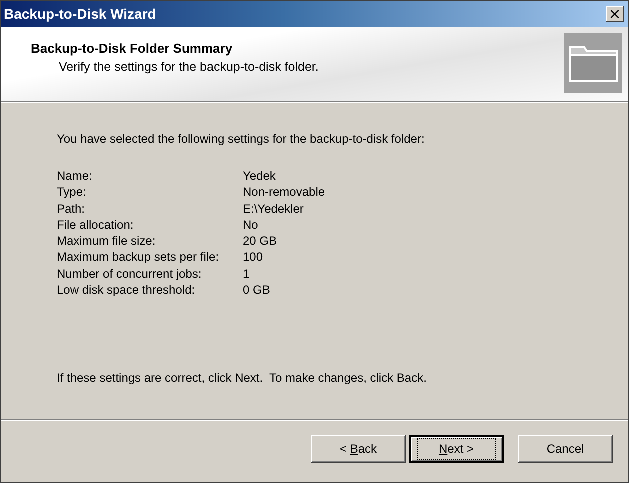 Image resolution: width=629 pixels, height=483 pixels. What do you see at coordinates (456, 449) in the screenshot?
I see `wizard-button: Next >` at bounding box center [456, 449].